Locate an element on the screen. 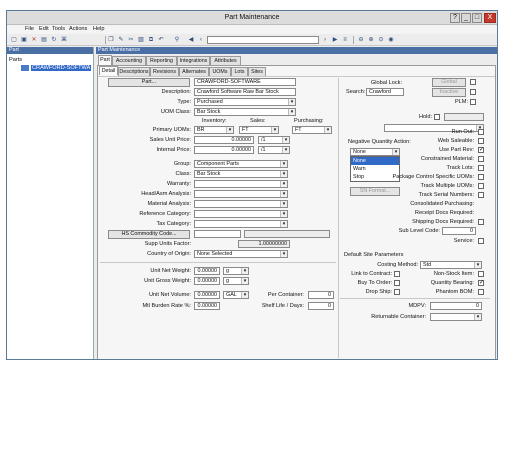 Image resolution: width=508 pixels, height=475 pixels. hs-commodity-code-field is located at coordinates (217, 234).